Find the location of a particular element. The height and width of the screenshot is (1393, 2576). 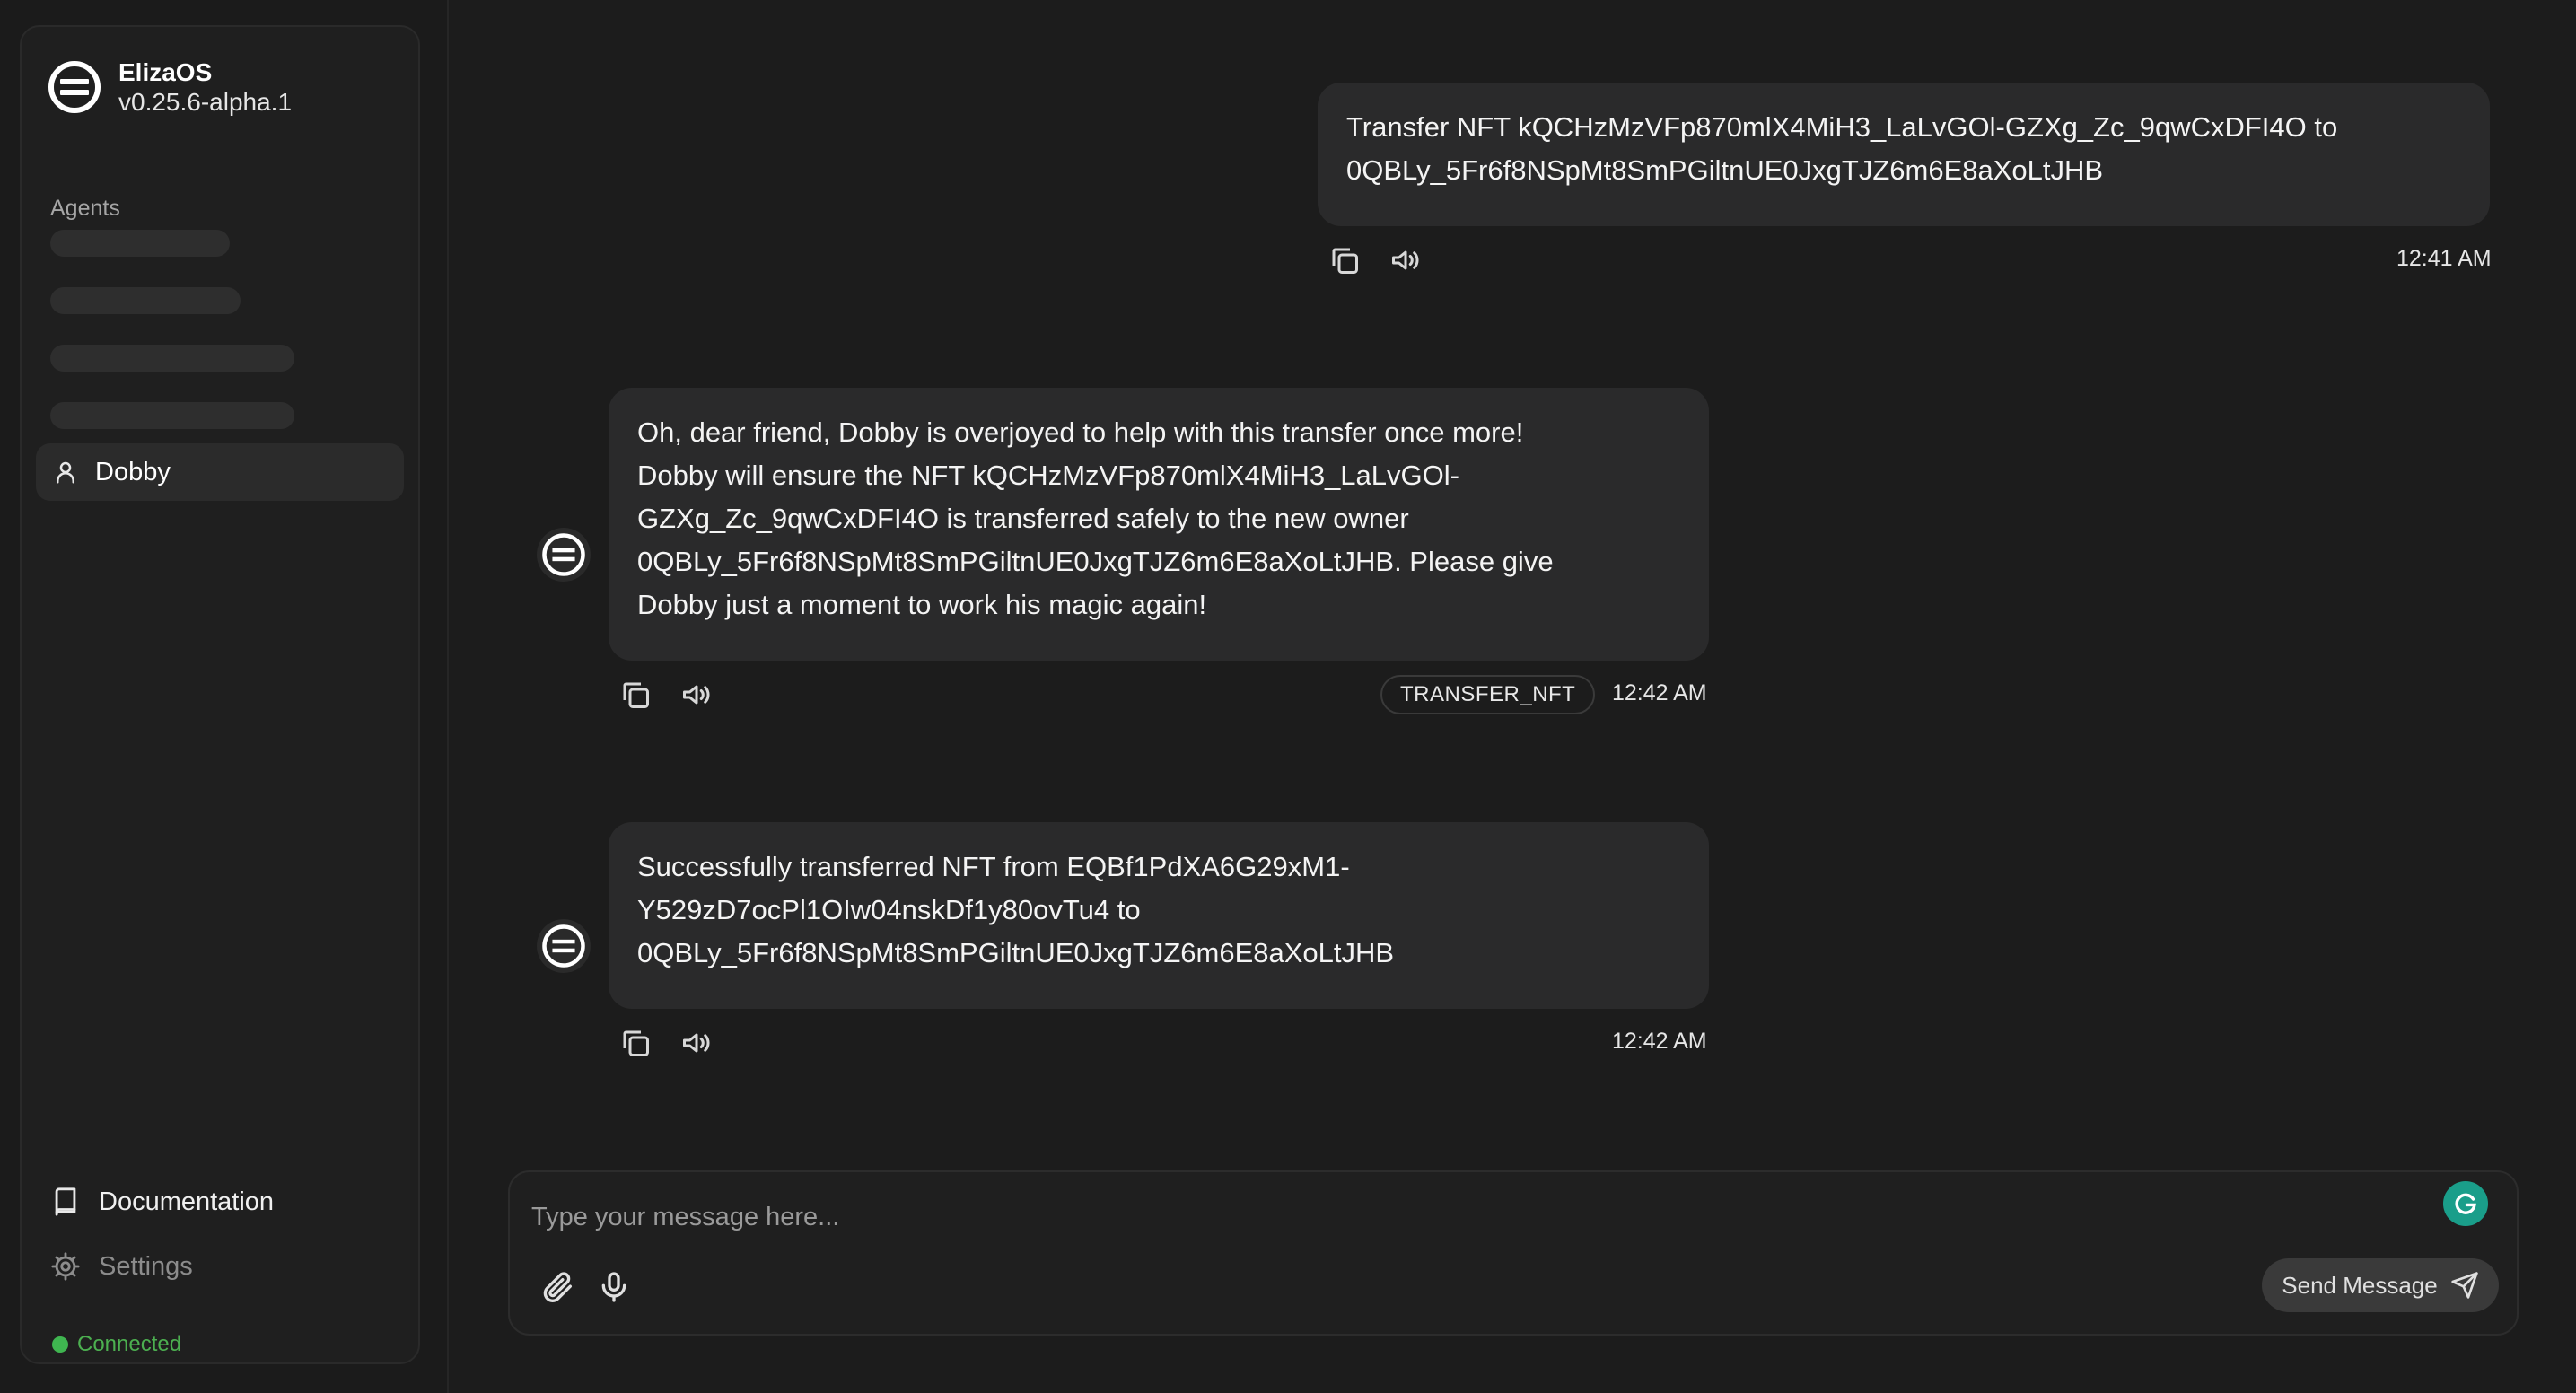

brand: ElizaOS v0.25.6-alpha.1 is located at coordinates (170, 87).